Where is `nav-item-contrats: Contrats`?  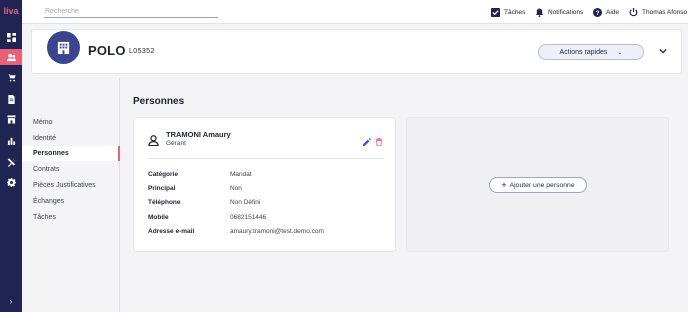
nav-item-contrats: Contrats is located at coordinates (71, 169).